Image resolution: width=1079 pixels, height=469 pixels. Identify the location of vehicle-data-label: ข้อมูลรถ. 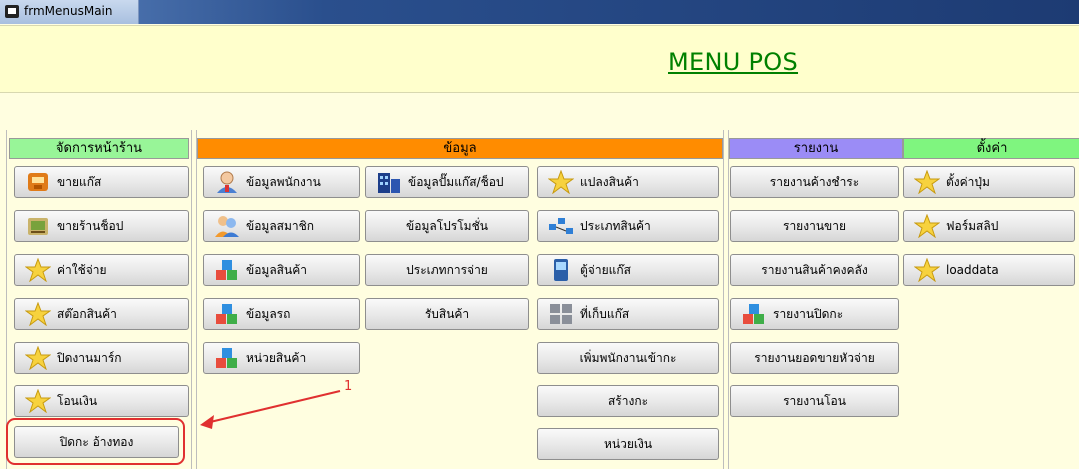
(268, 313).